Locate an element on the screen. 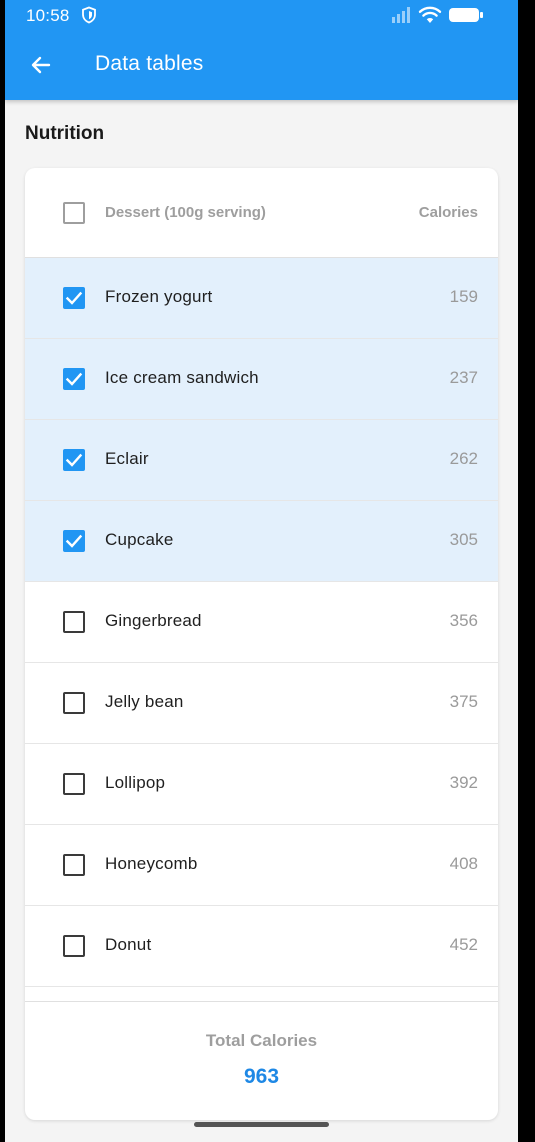  section-title: Nutrition is located at coordinates (65, 133).